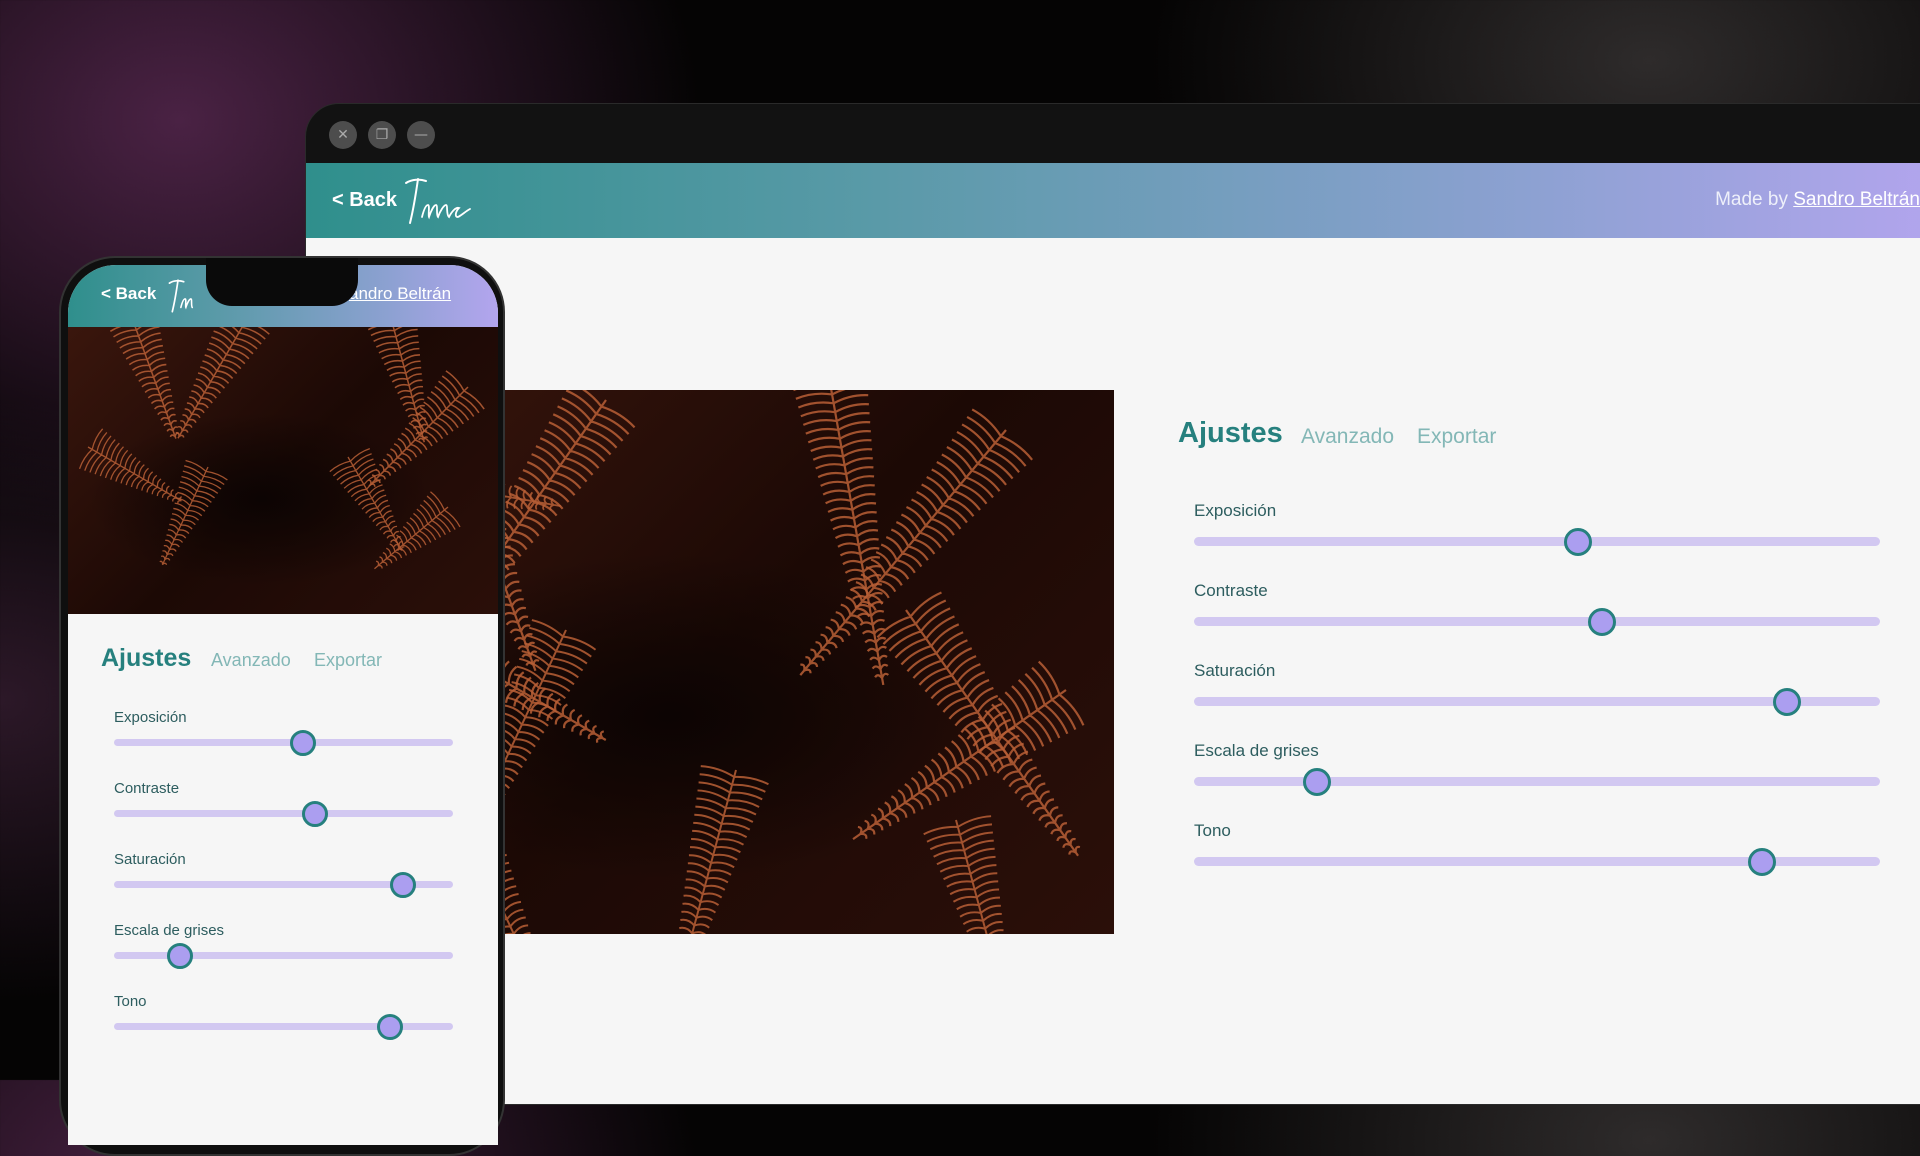 This screenshot has height=1156, width=1920. I want to click on mobile-tab-avanzado: Avanzado, so click(251, 660).